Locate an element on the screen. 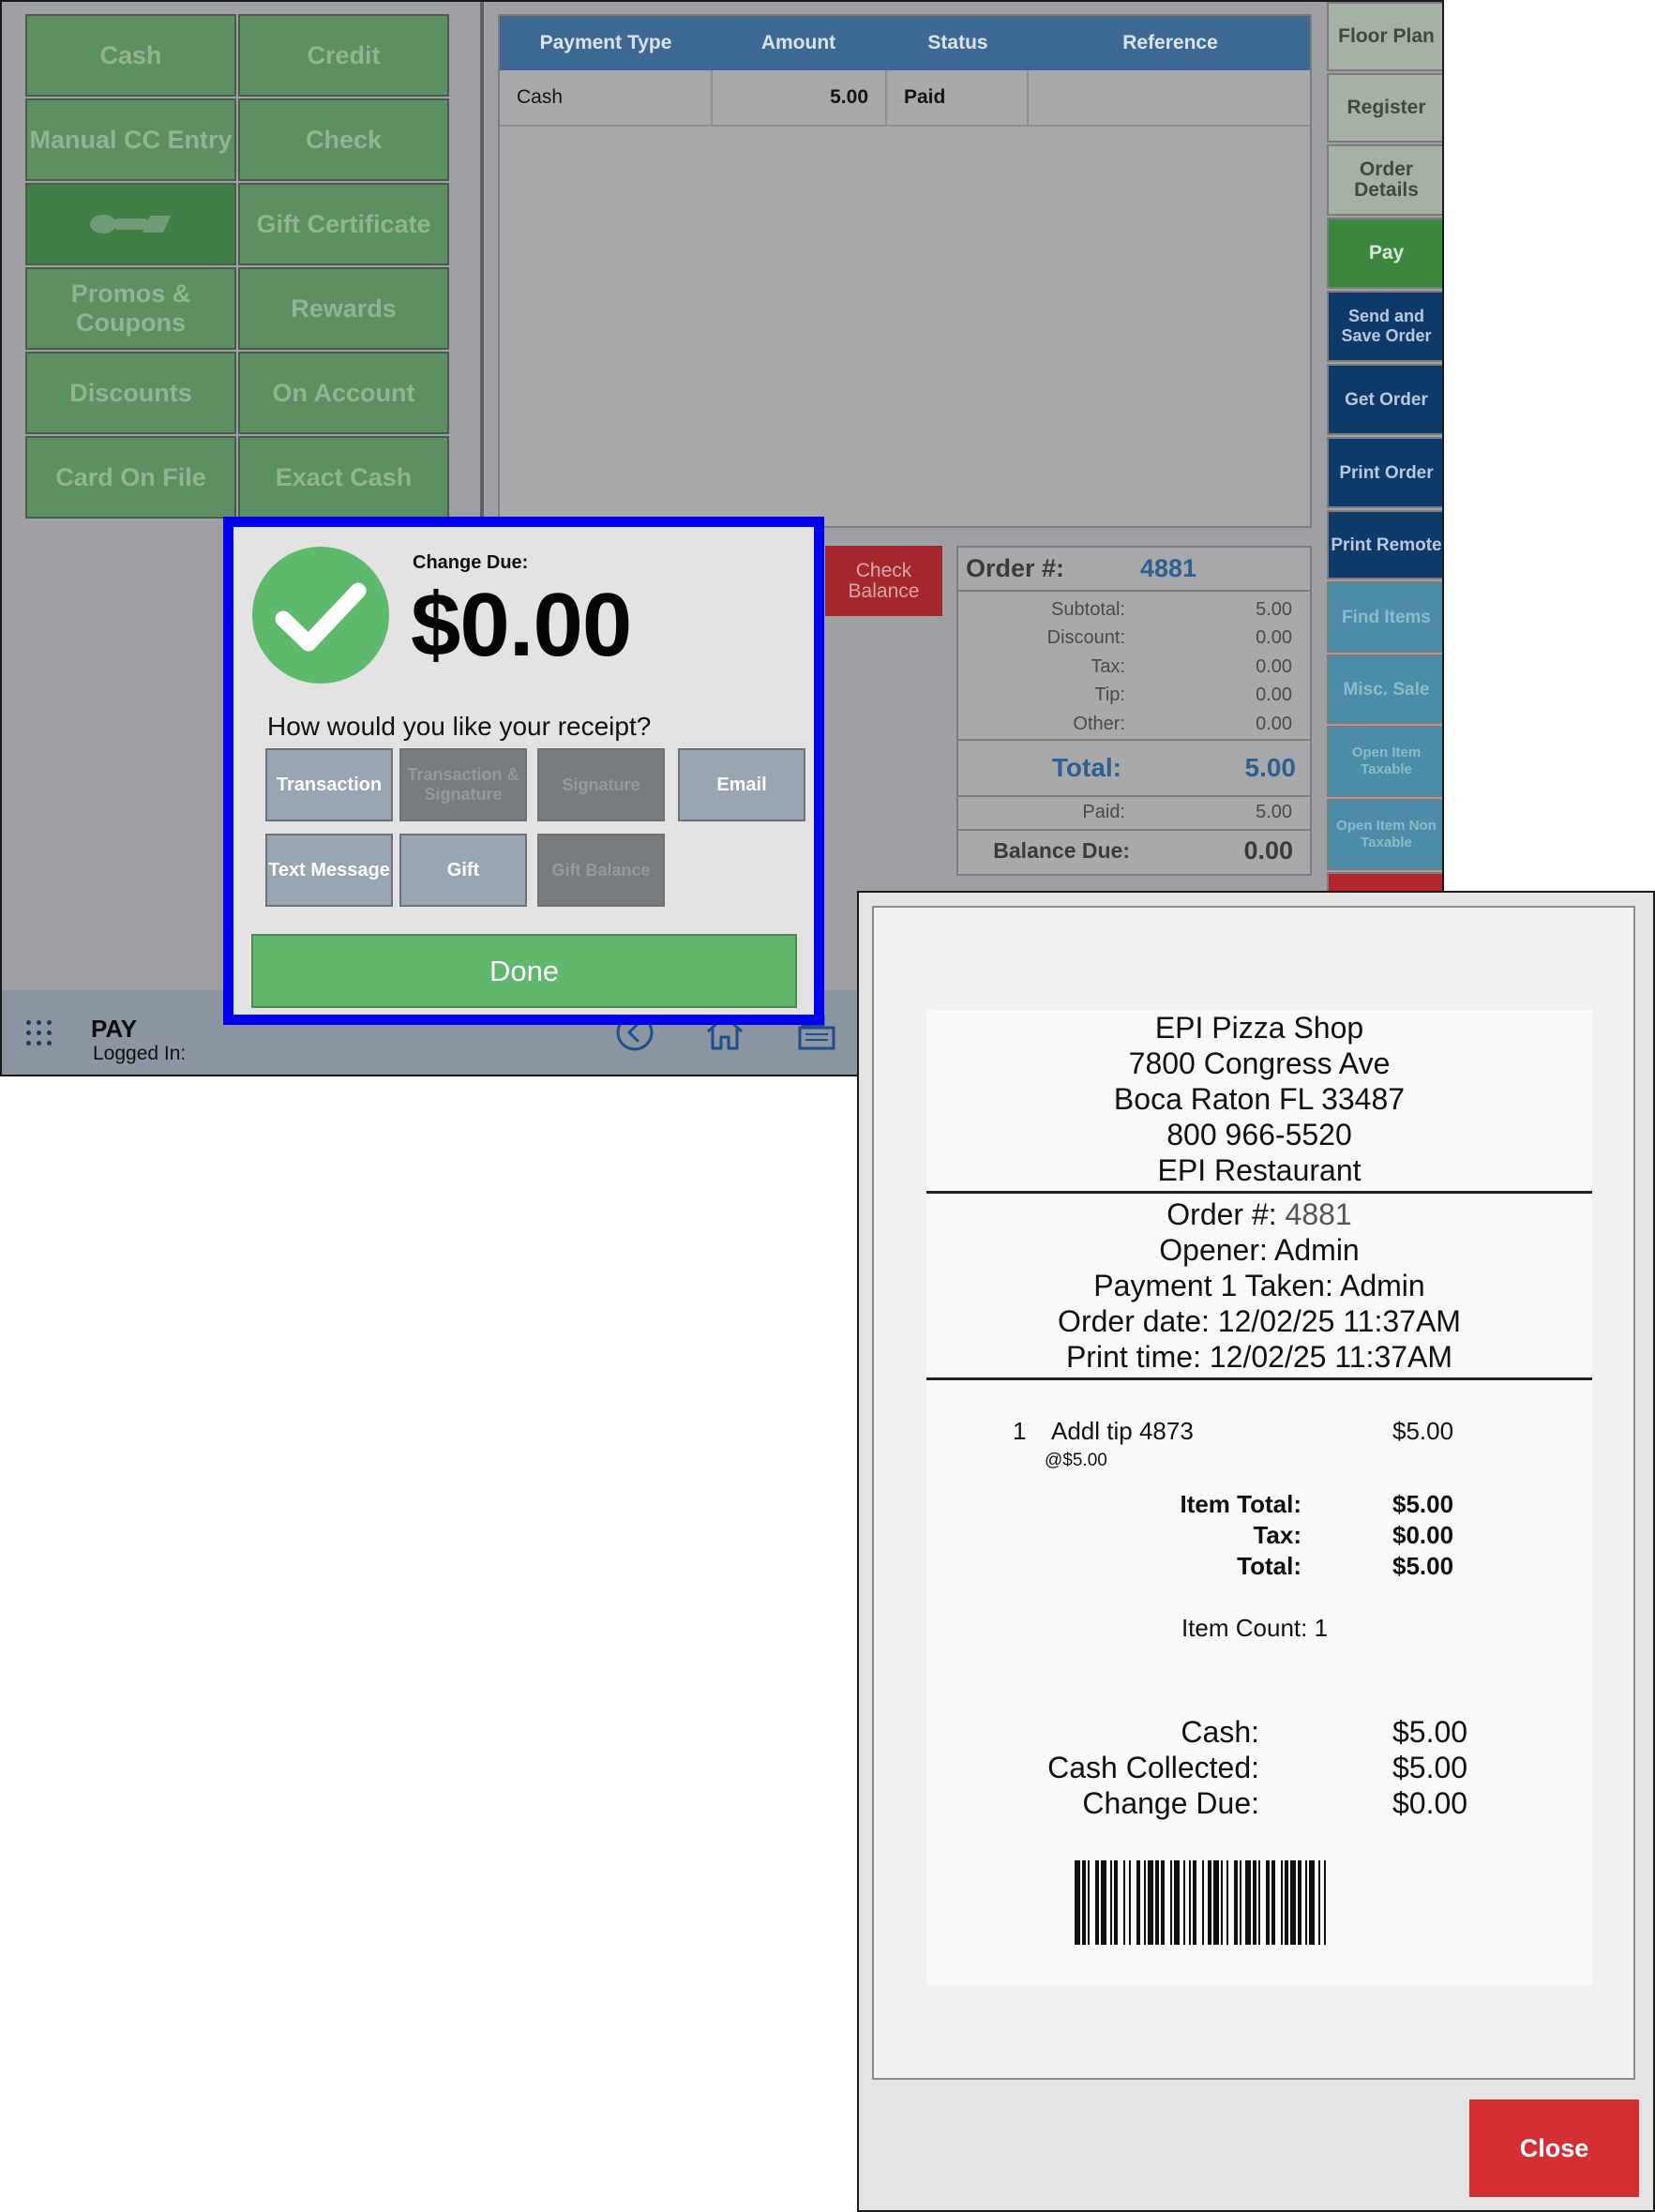  subtotal-line: Subtotal: 5.00 is located at coordinates (1134, 609).